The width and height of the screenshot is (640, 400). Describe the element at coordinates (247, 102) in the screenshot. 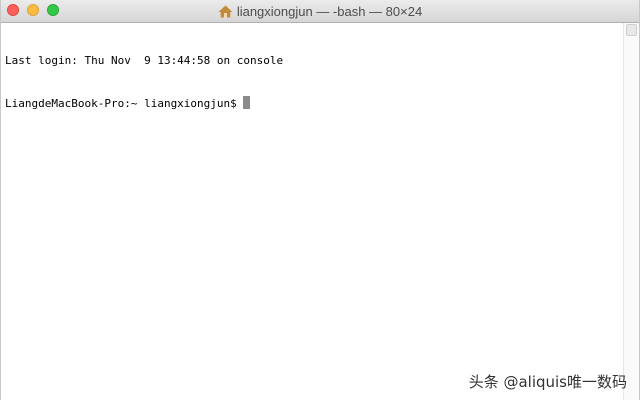

I see `text-cursor` at that location.